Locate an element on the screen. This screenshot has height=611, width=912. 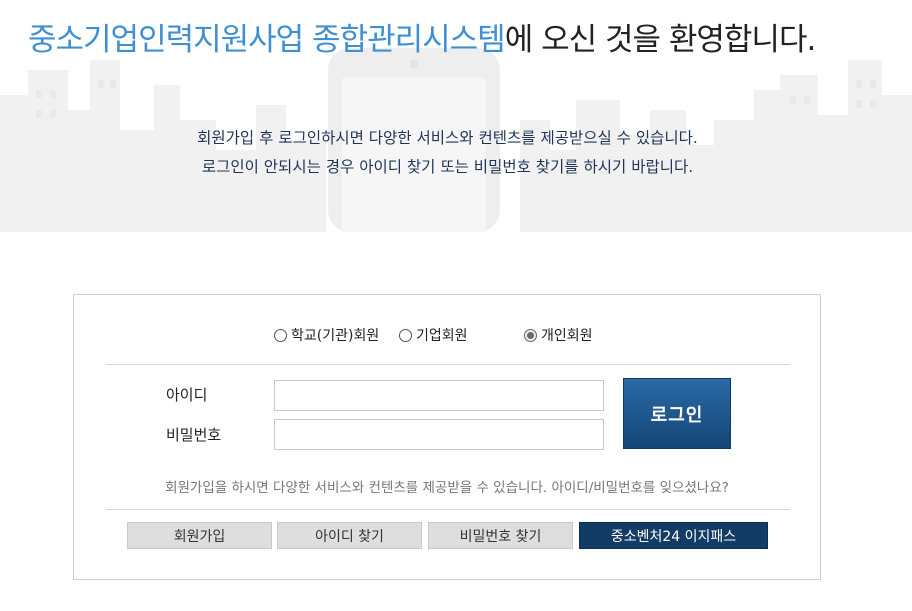
login-button: 로그인 is located at coordinates (677, 413).